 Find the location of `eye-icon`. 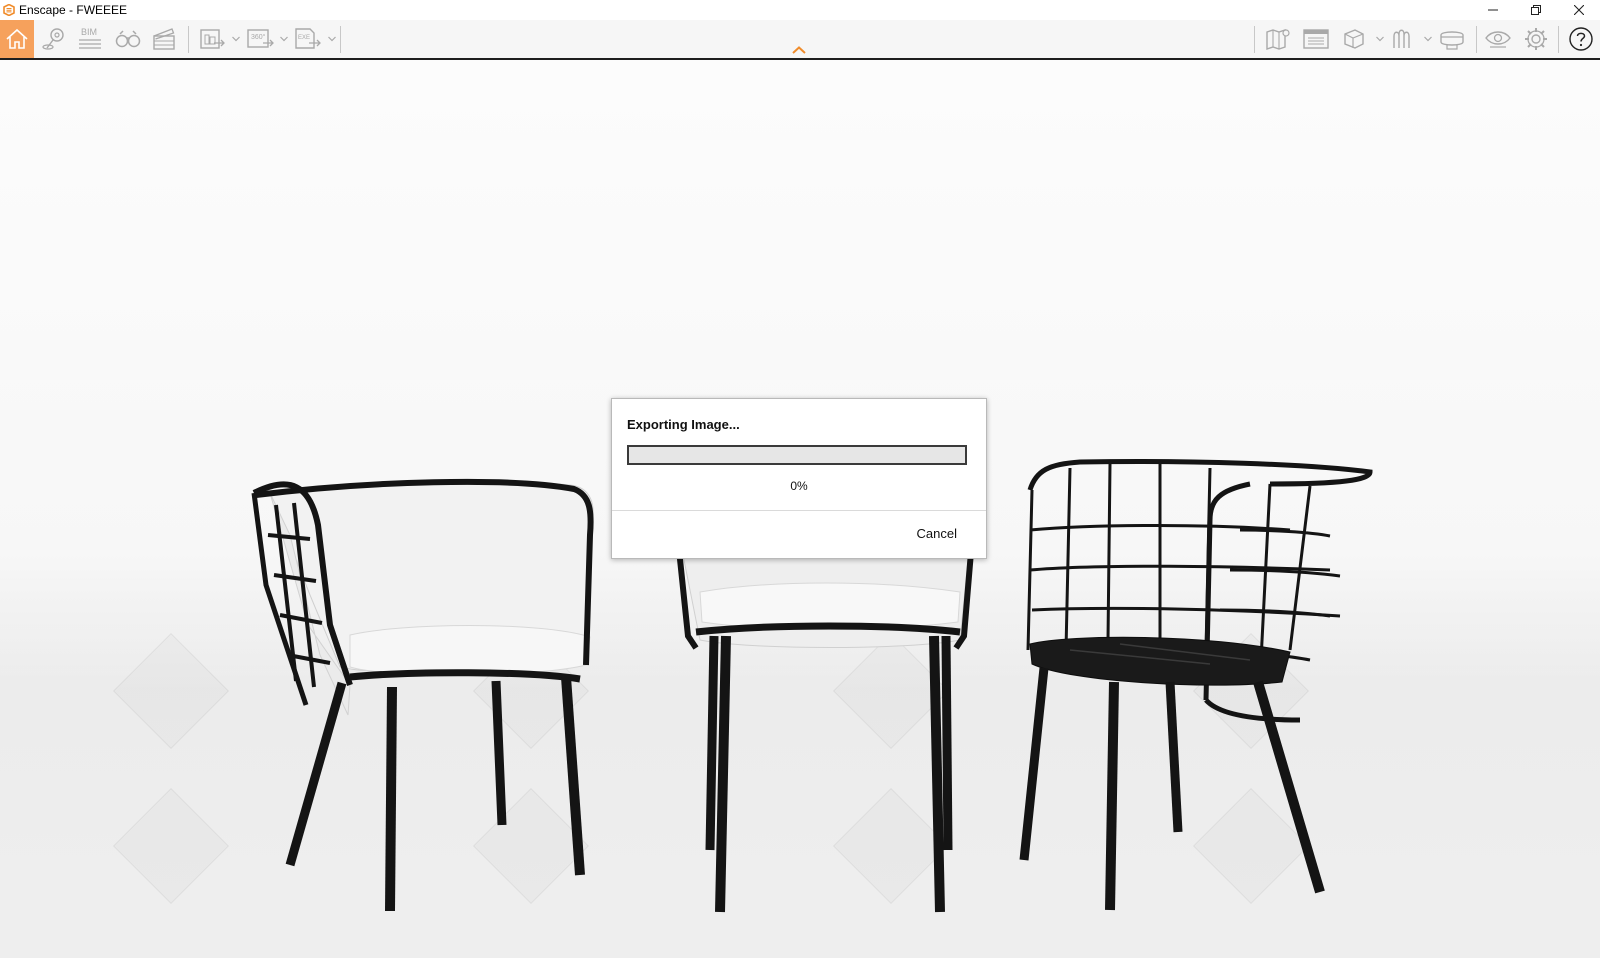

eye-icon is located at coordinates (1498, 39).